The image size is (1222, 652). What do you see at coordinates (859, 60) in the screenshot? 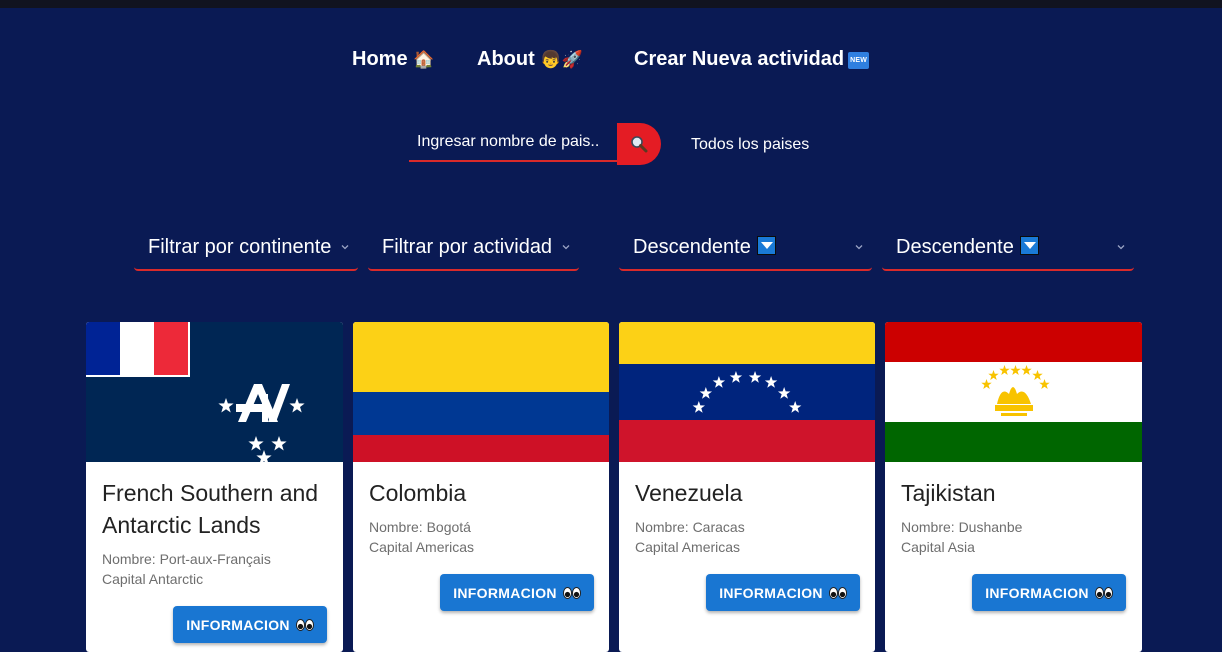
I see `new-icon: NEW` at bounding box center [859, 60].